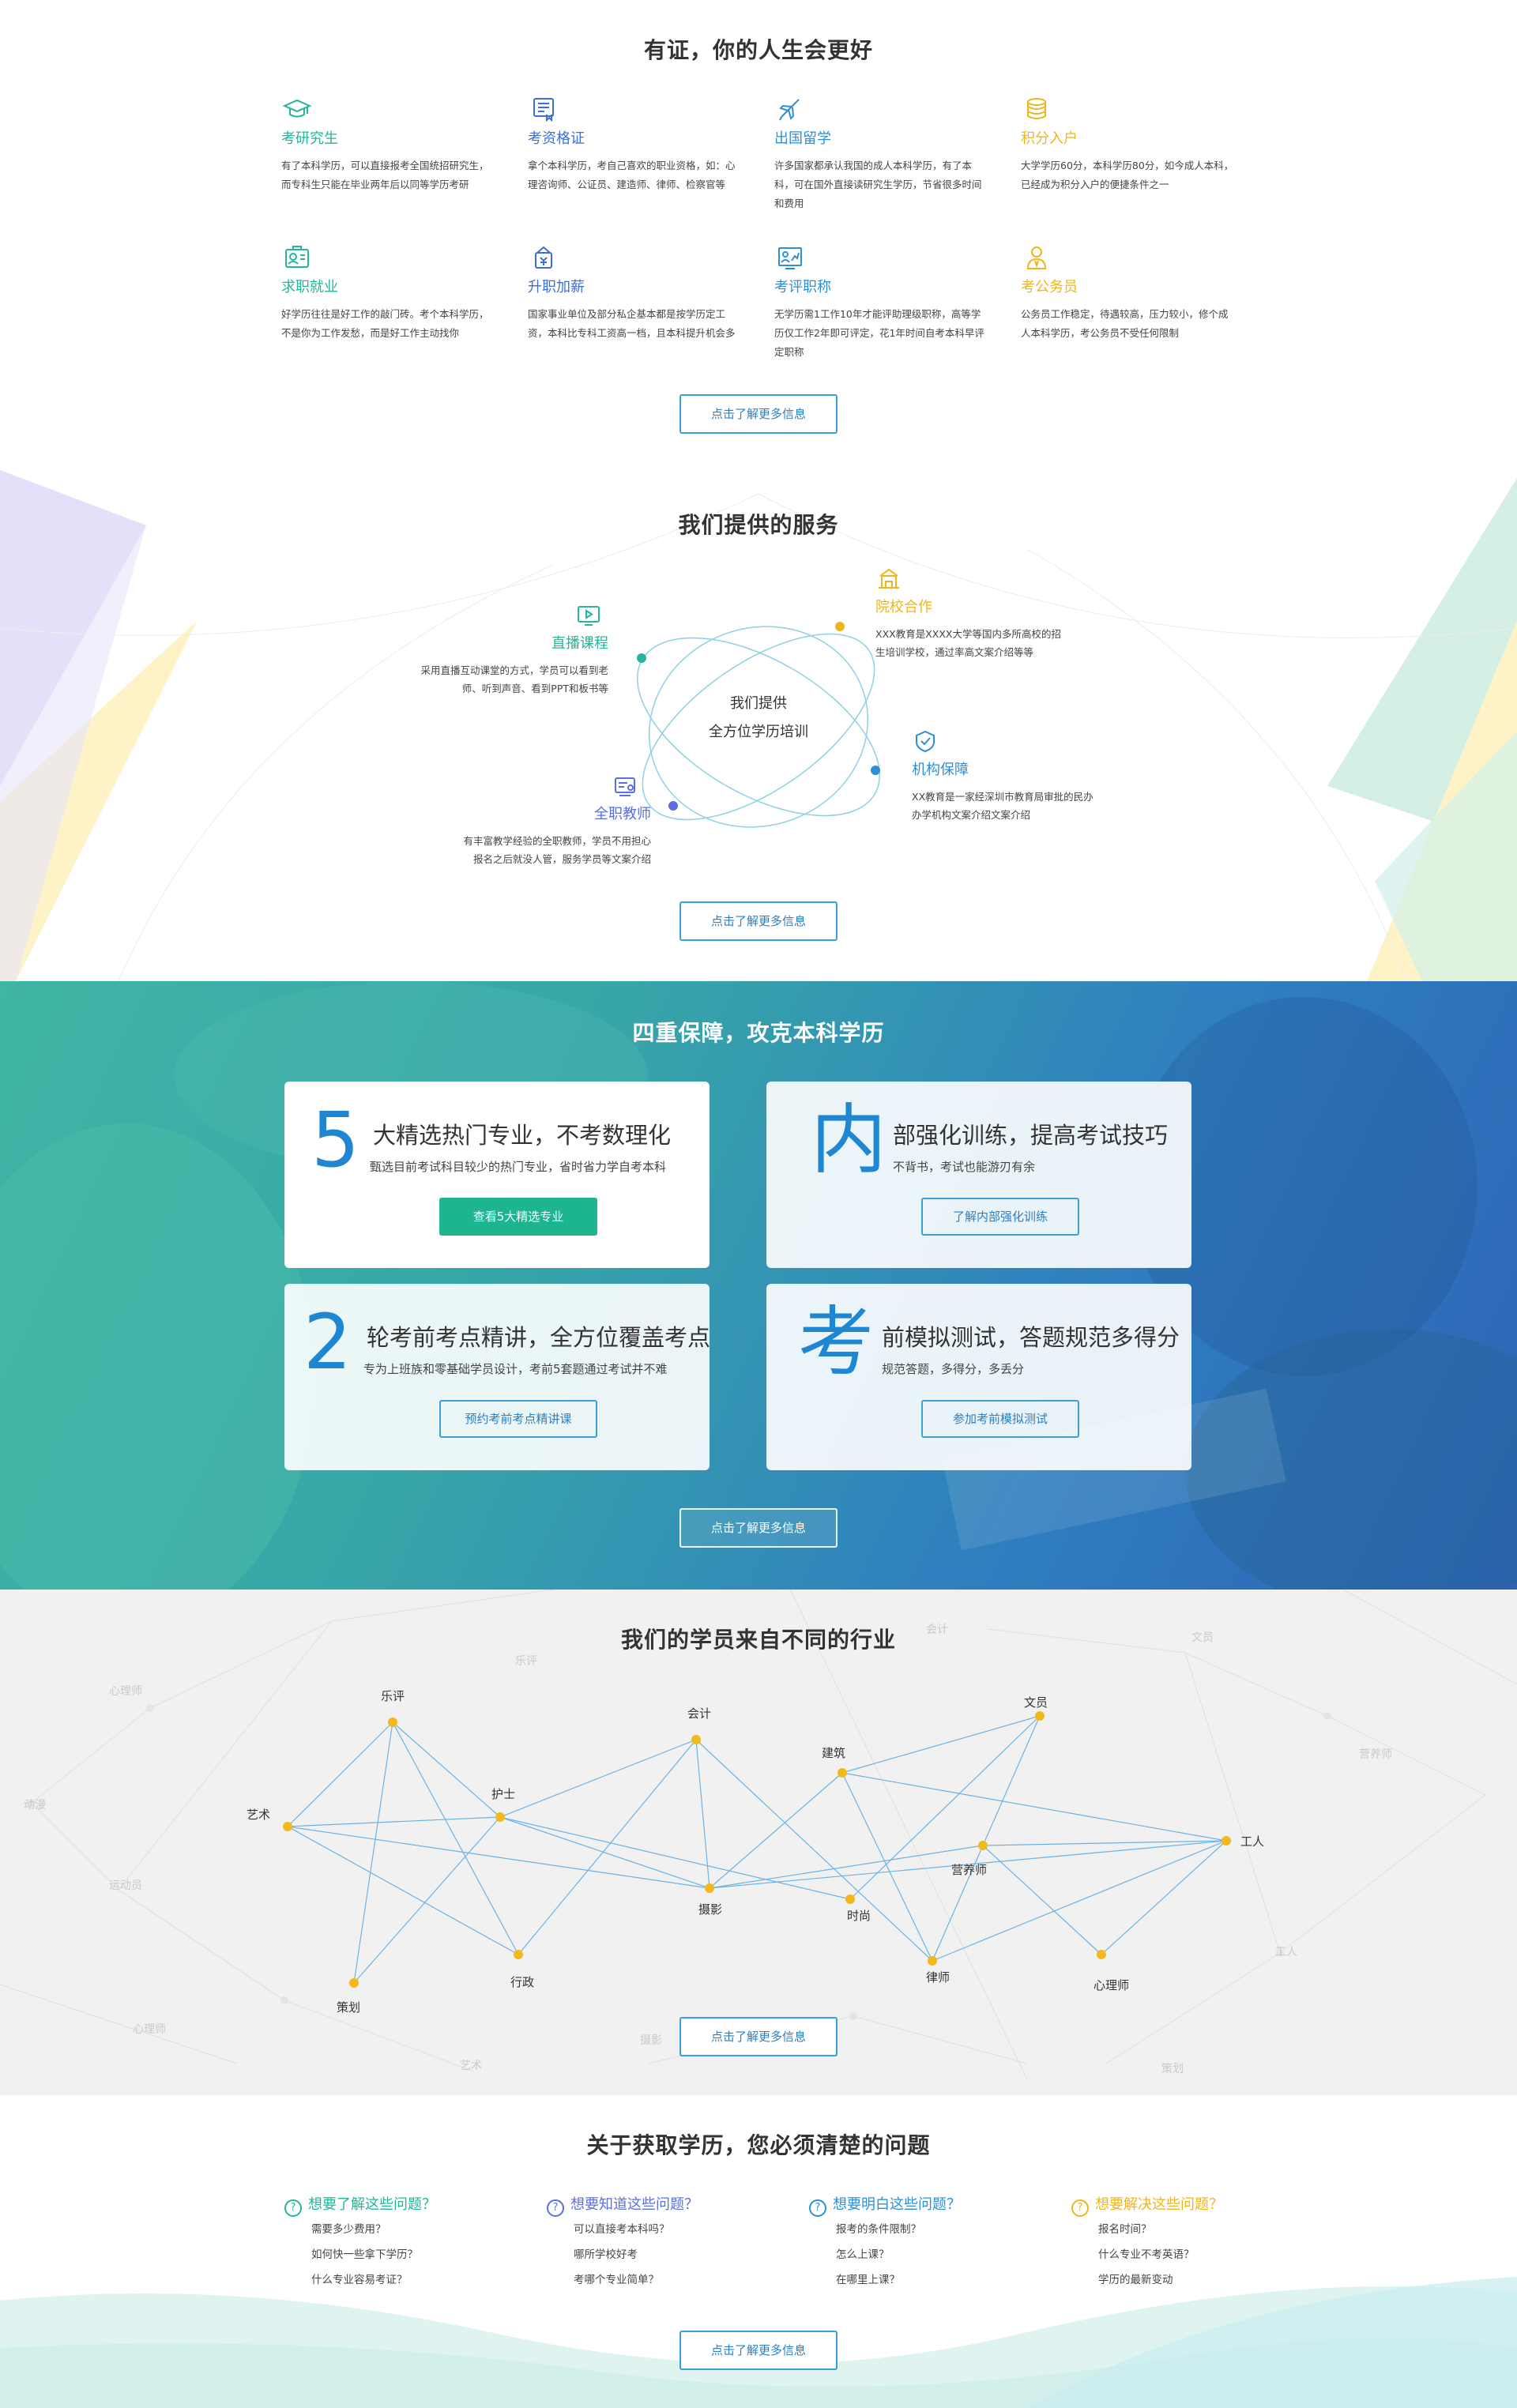 The width and height of the screenshot is (1517, 2408). Describe the element at coordinates (385, 175) in the screenshot. I see `benefit-desc: 有了本科学历，可以直接报考全国统招研究生，而专科生只能在毕业两年后以同等学历考研` at that location.